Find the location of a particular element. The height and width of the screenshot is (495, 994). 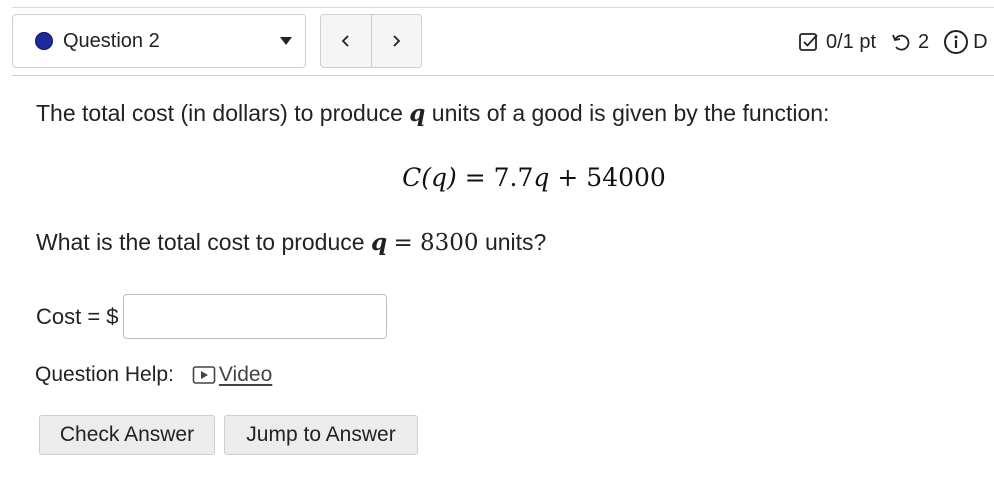

score-value: 0/1 pt is located at coordinates (851, 41).